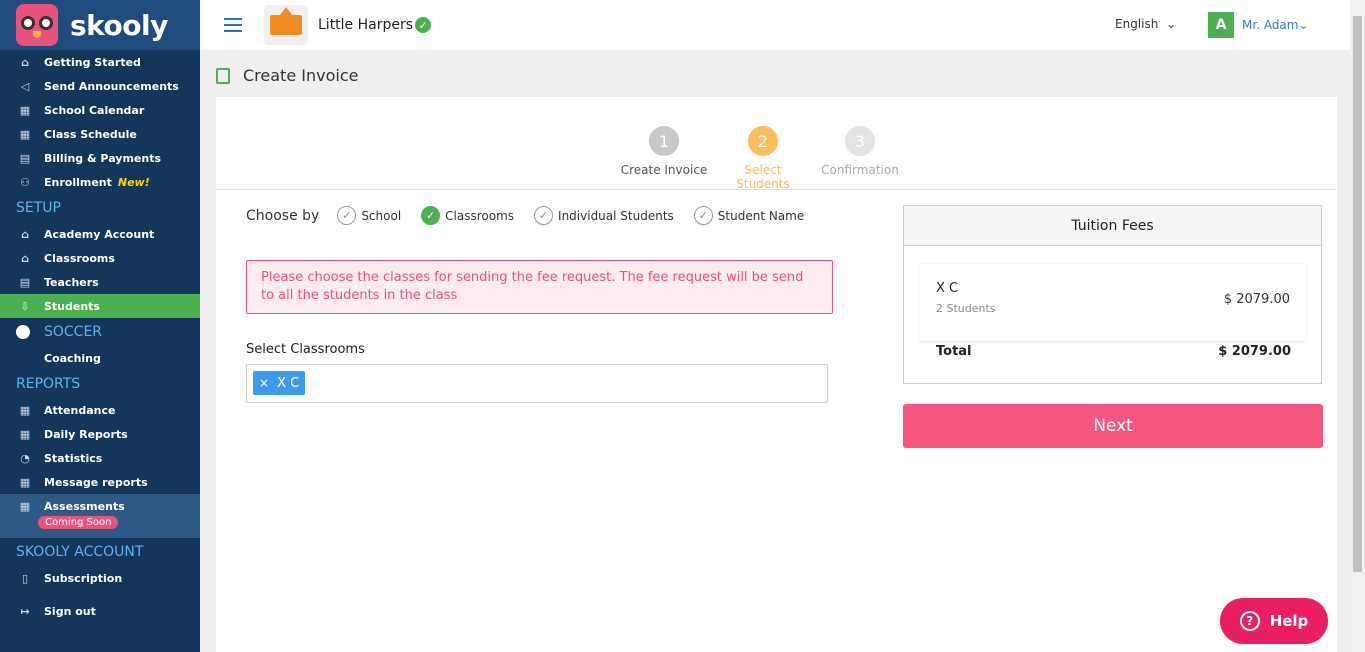  What do you see at coordinates (48, 384) in the screenshot?
I see `section-reports: REPORTS` at bounding box center [48, 384].